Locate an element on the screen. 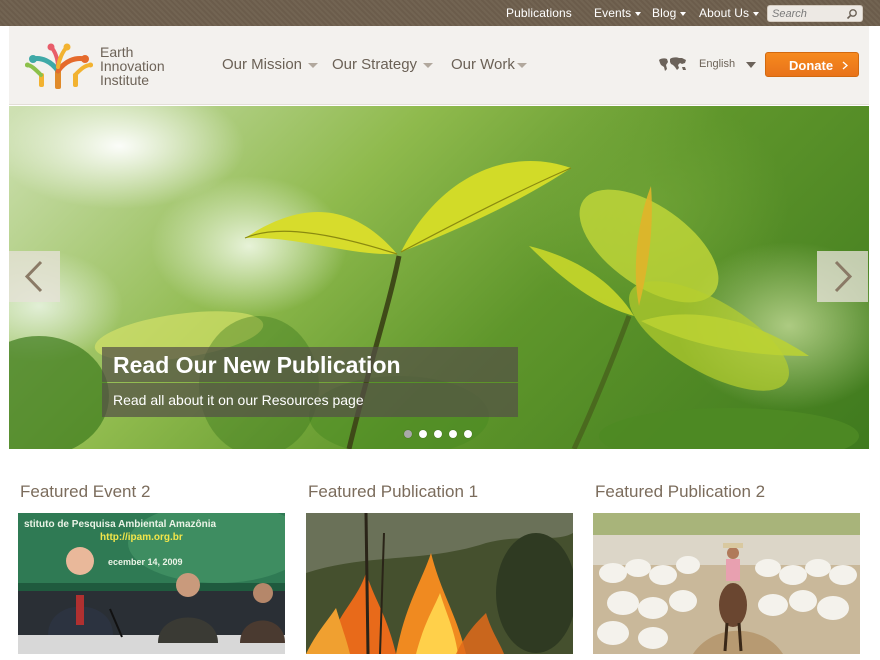 The image size is (880, 660). featured-card-publication-1: Featured Publication 1 is located at coordinates (440, 571).